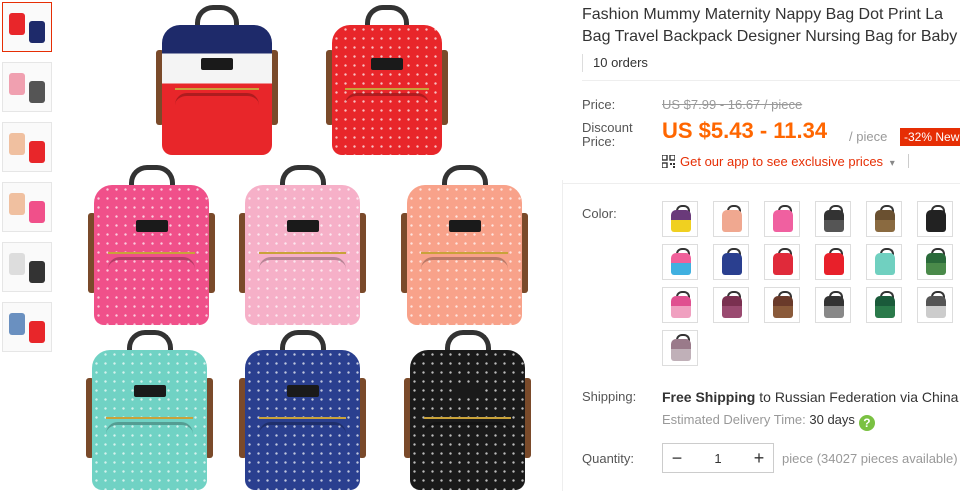 The image size is (960, 491). I want to click on bag-peach, so click(464, 245).